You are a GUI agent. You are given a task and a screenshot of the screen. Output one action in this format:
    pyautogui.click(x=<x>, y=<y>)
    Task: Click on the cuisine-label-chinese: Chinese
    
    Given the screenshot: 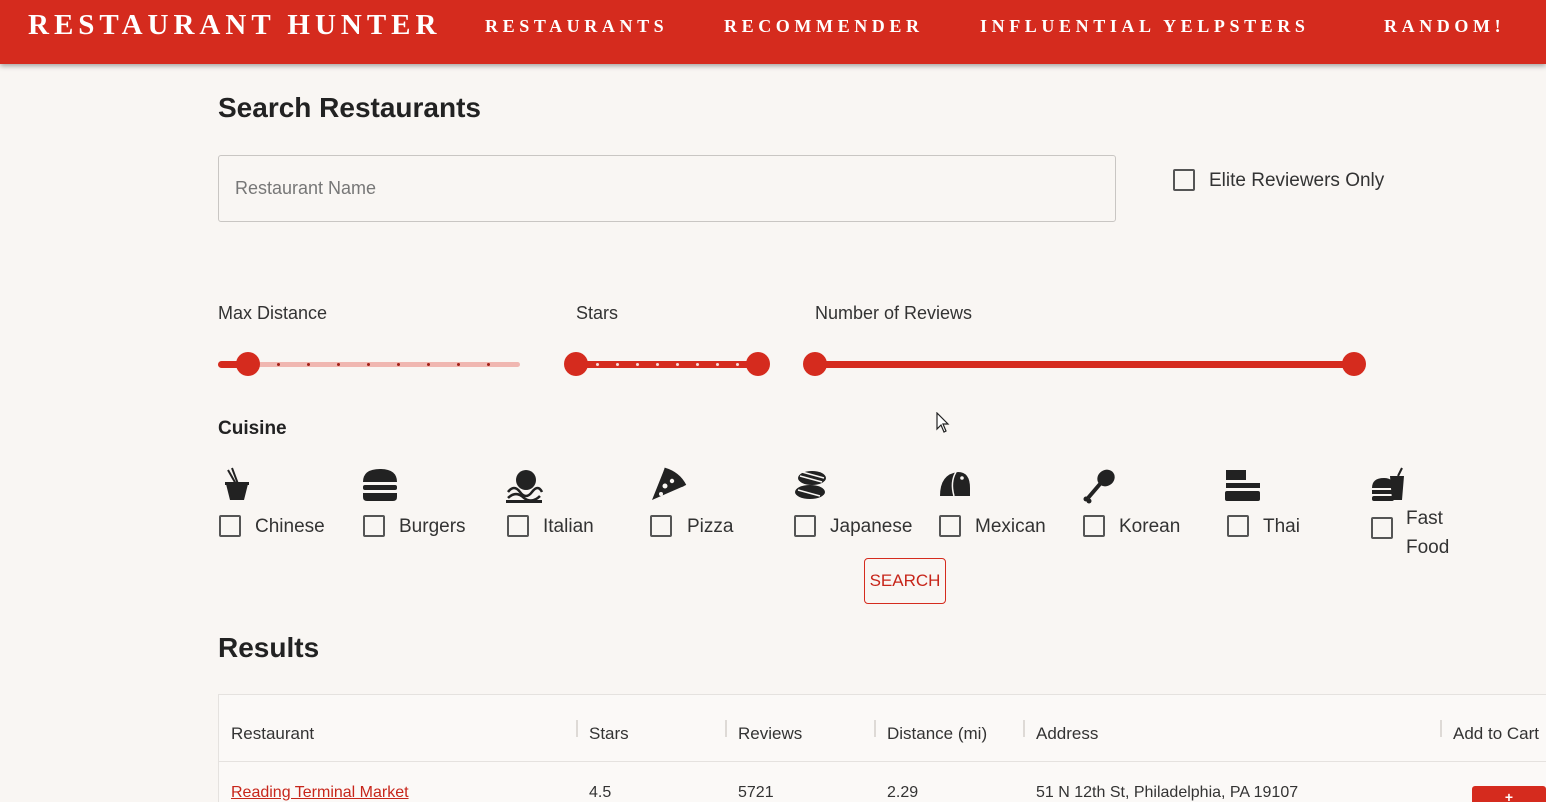 What is the action you would take?
    pyautogui.click(x=290, y=526)
    